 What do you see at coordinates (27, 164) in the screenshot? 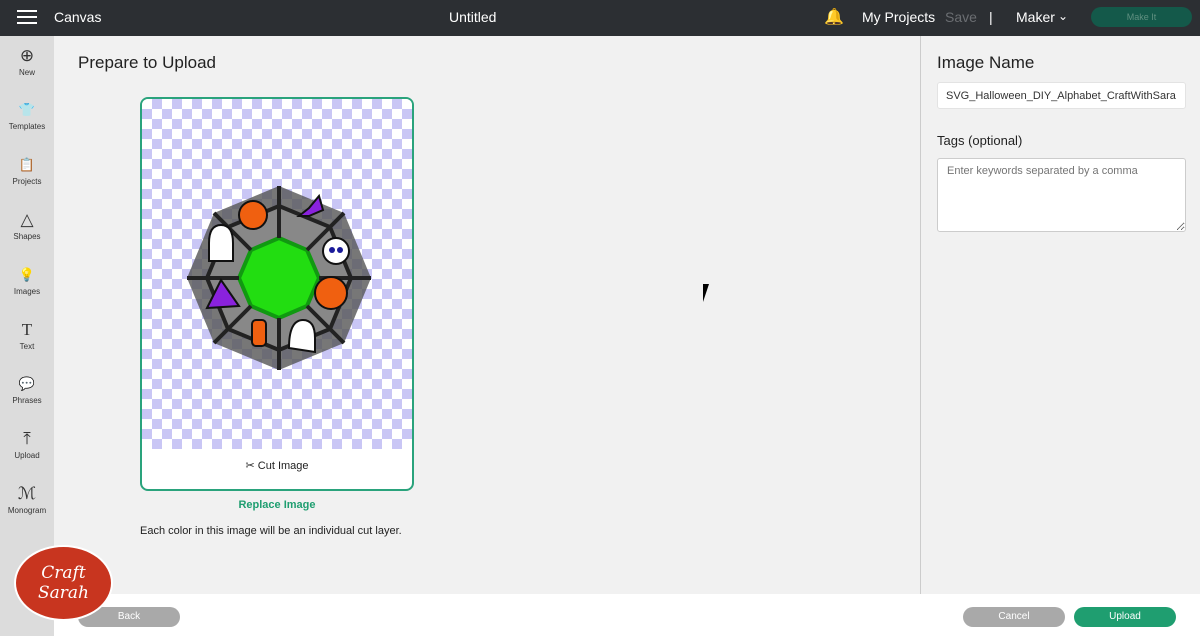
I see `clipboard-icon: 📋` at bounding box center [27, 164].